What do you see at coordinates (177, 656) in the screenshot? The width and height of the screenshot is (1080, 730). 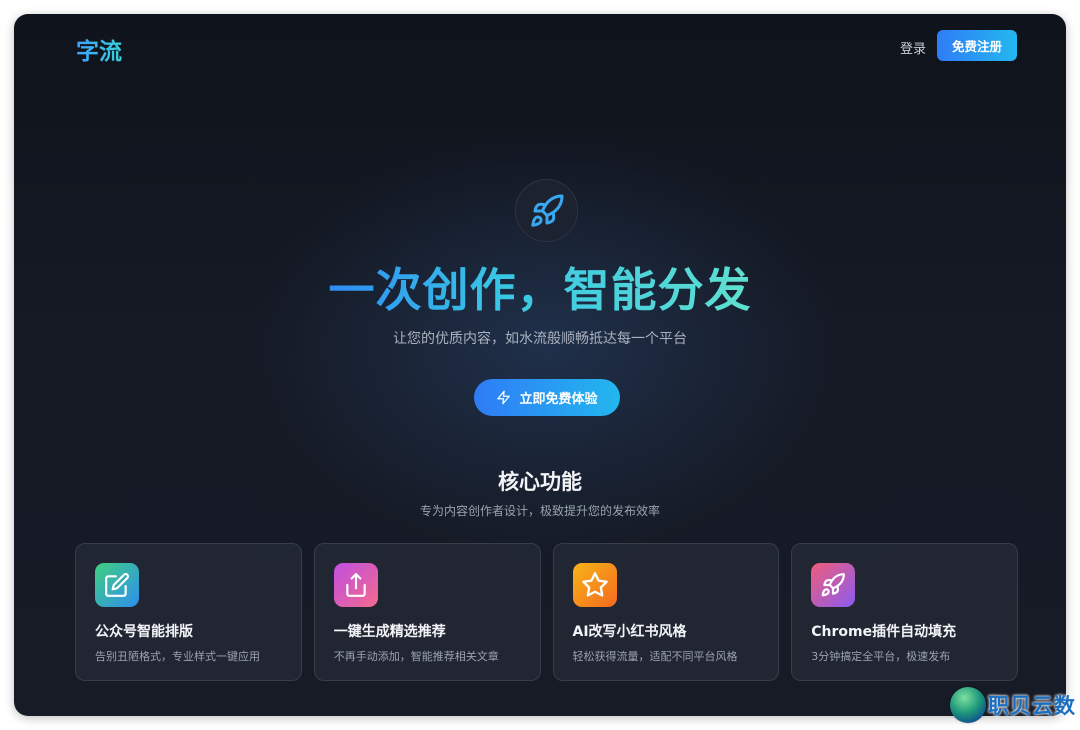 I see `feature-desc: 告别丑陋格式，专业样式一键应用` at bounding box center [177, 656].